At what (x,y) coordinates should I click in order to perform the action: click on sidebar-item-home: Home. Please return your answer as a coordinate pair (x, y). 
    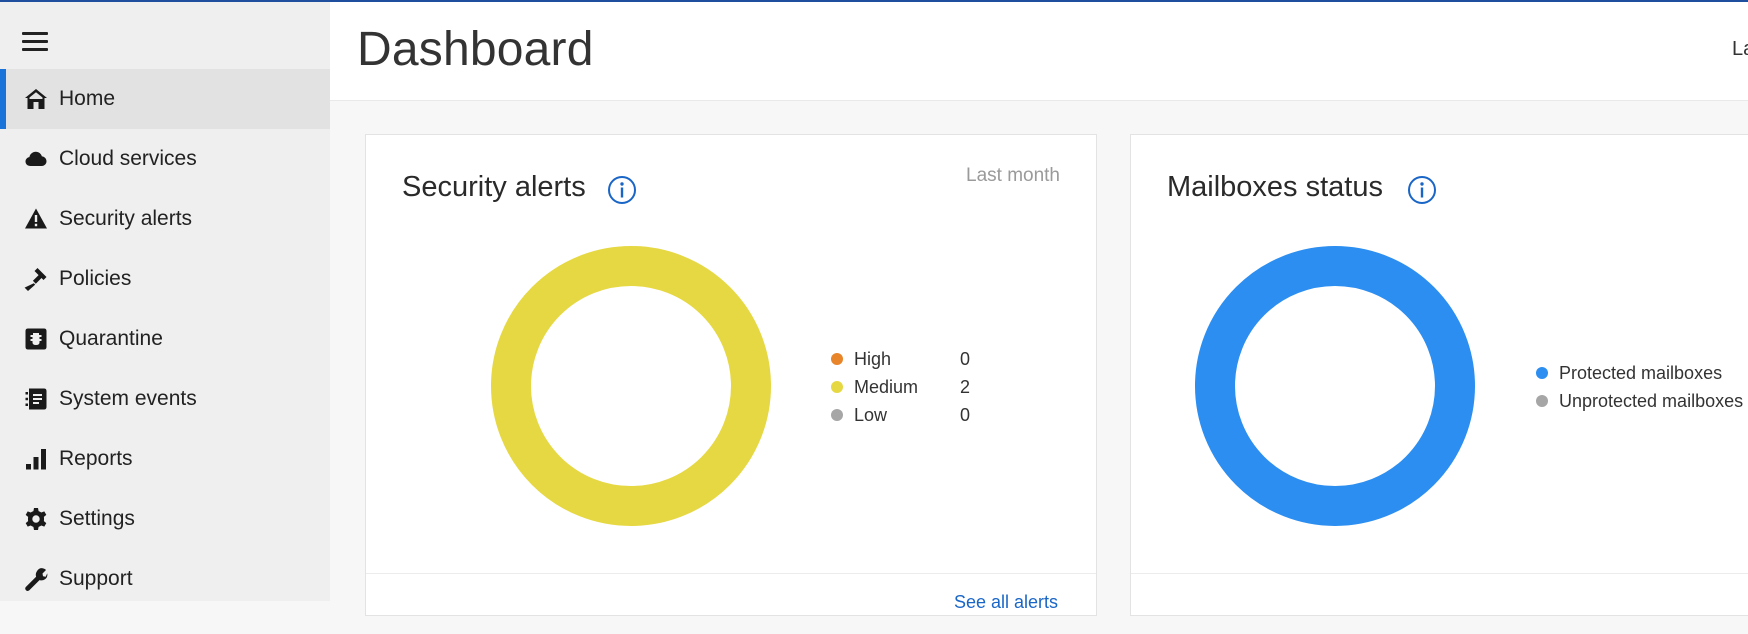
    Looking at the image, I should click on (165, 99).